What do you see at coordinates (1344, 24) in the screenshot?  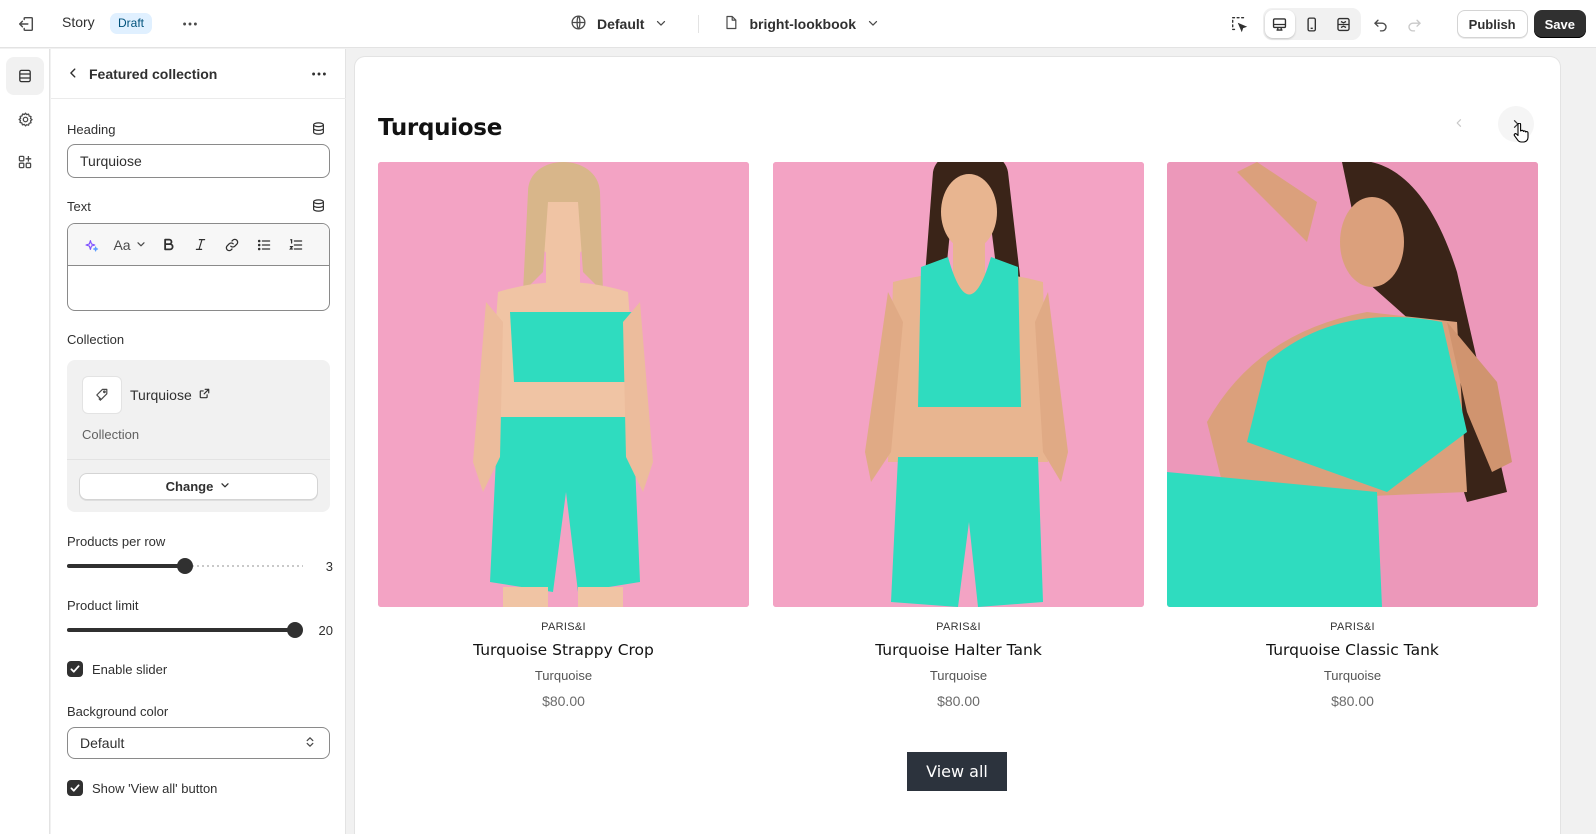 I see `fullwidth-icon` at bounding box center [1344, 24].